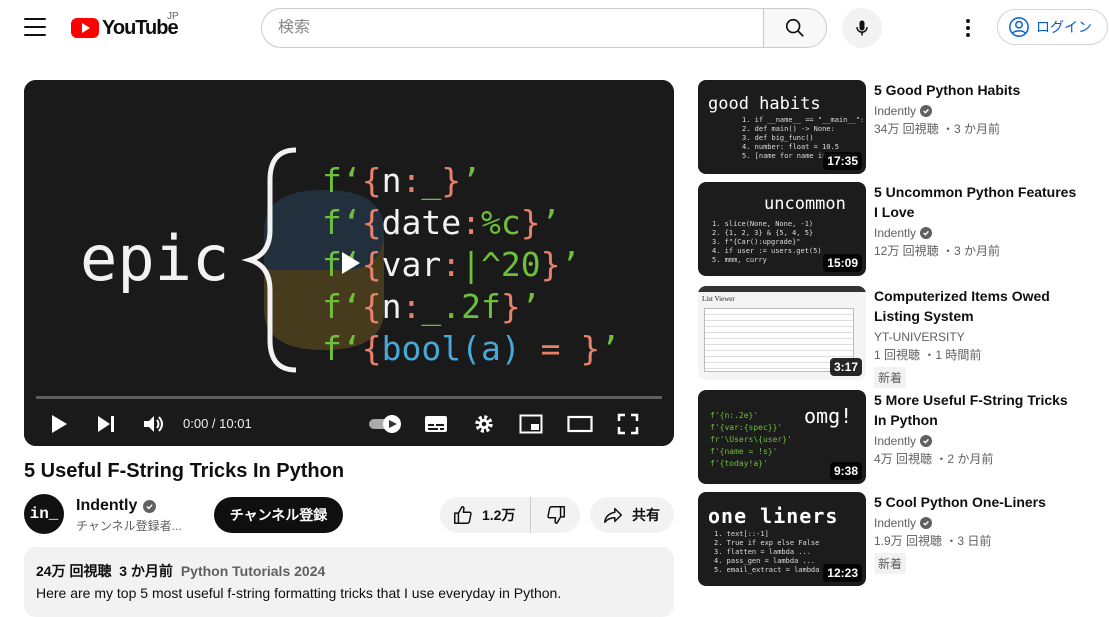 This screenshot has height=617, width=1109. I want to click on channel-name-row: Indently, so click(116, 506).